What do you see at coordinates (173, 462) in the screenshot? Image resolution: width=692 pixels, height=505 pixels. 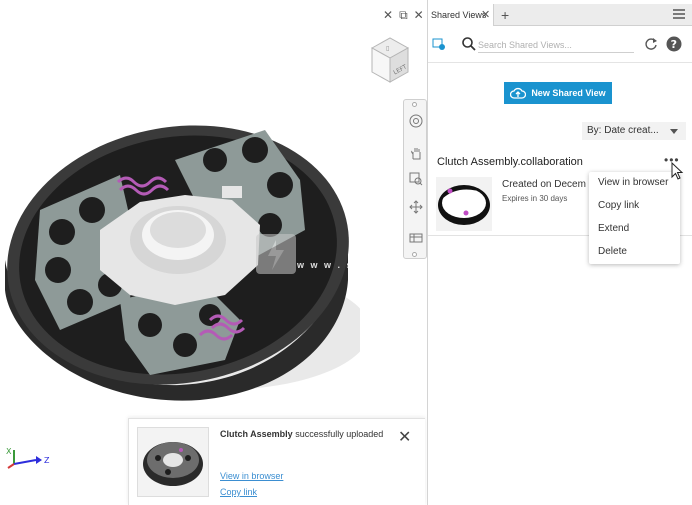 I see `notification-thumbnail` at bounding box center [173, 462].